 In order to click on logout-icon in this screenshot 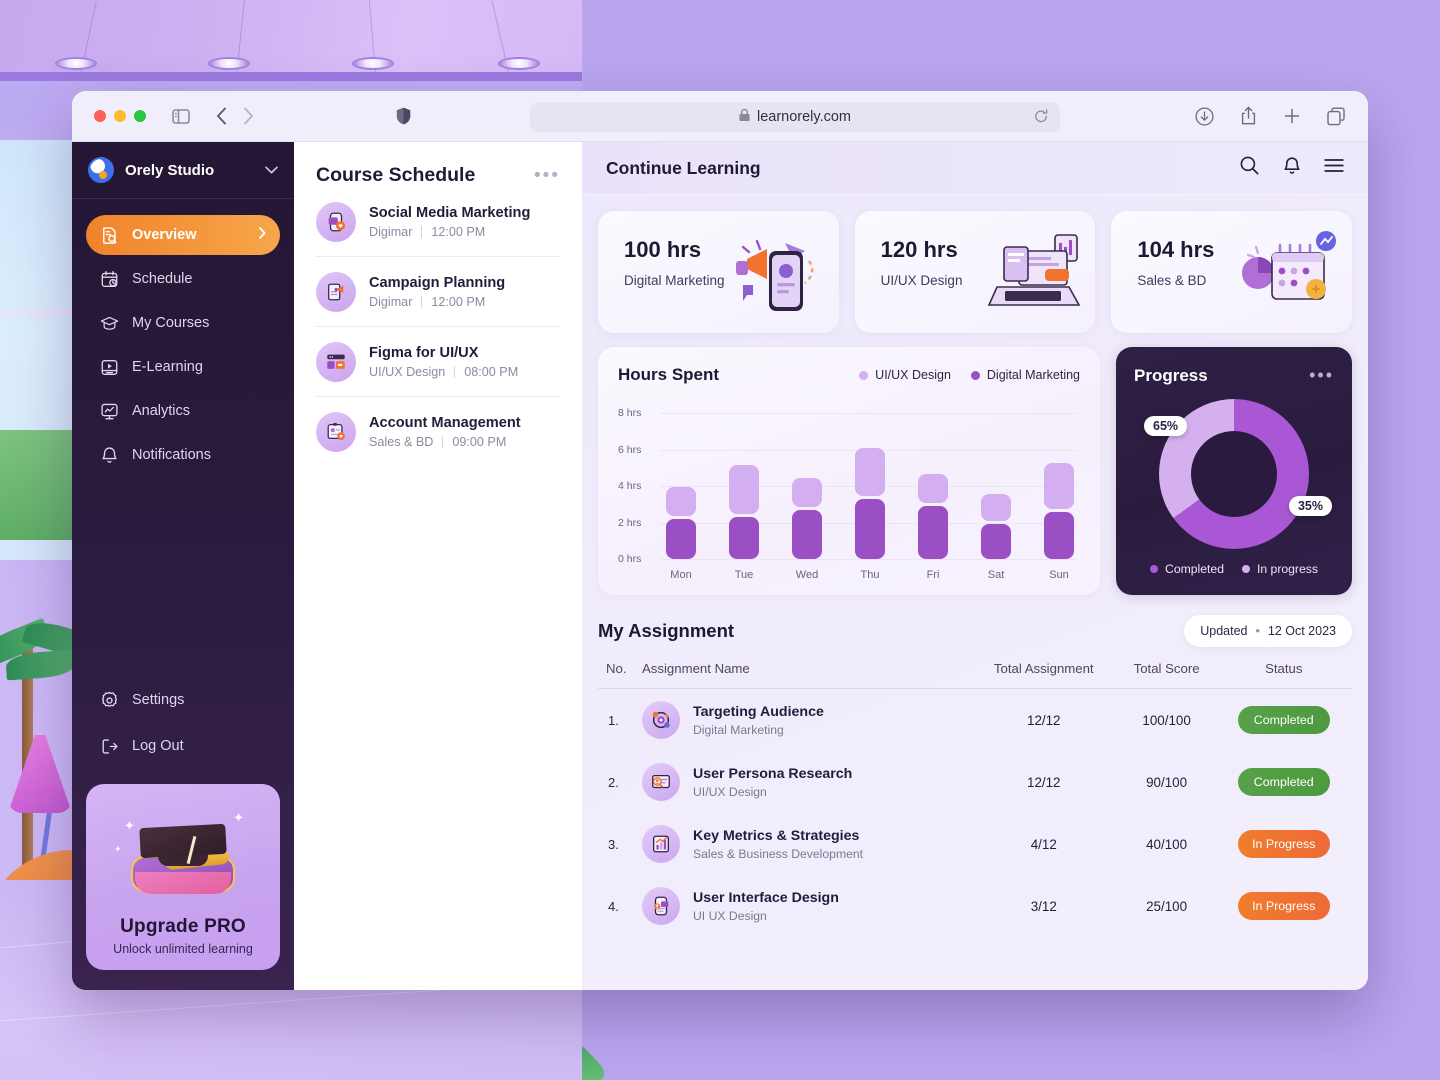, I will do `click(109, 746)`.